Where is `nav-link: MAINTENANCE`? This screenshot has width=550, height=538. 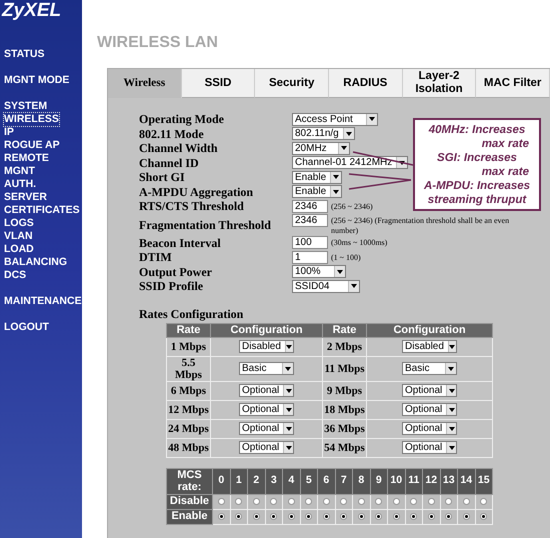
nav-link: MAINTENANCE is located at coordinates (43, 301).